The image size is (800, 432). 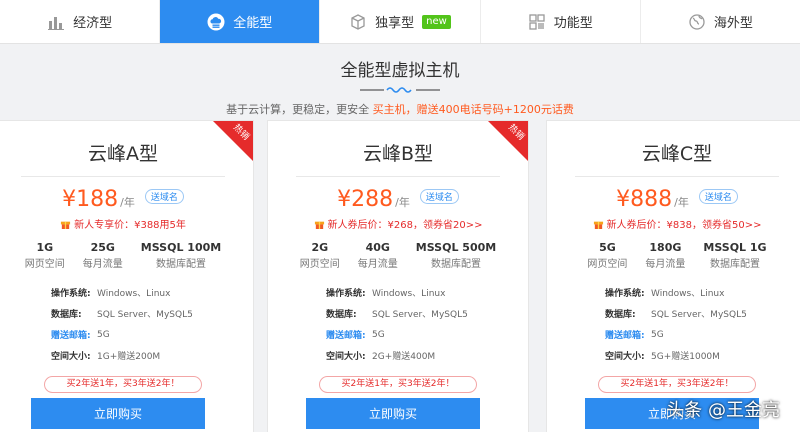 What do you see at coordinates (400, 90) in the screenshot?
I see `wave-divider-icon` at bounding box center [400, 90].